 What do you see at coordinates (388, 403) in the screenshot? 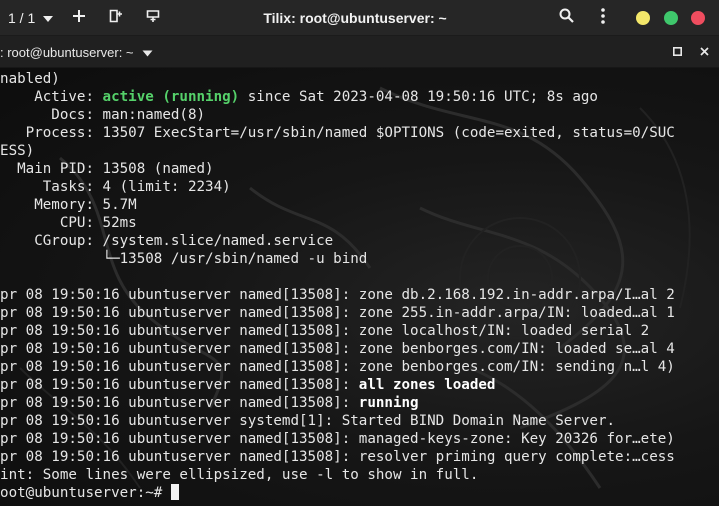
I see `bold-log-text: running` at bounding box center [388, 403].